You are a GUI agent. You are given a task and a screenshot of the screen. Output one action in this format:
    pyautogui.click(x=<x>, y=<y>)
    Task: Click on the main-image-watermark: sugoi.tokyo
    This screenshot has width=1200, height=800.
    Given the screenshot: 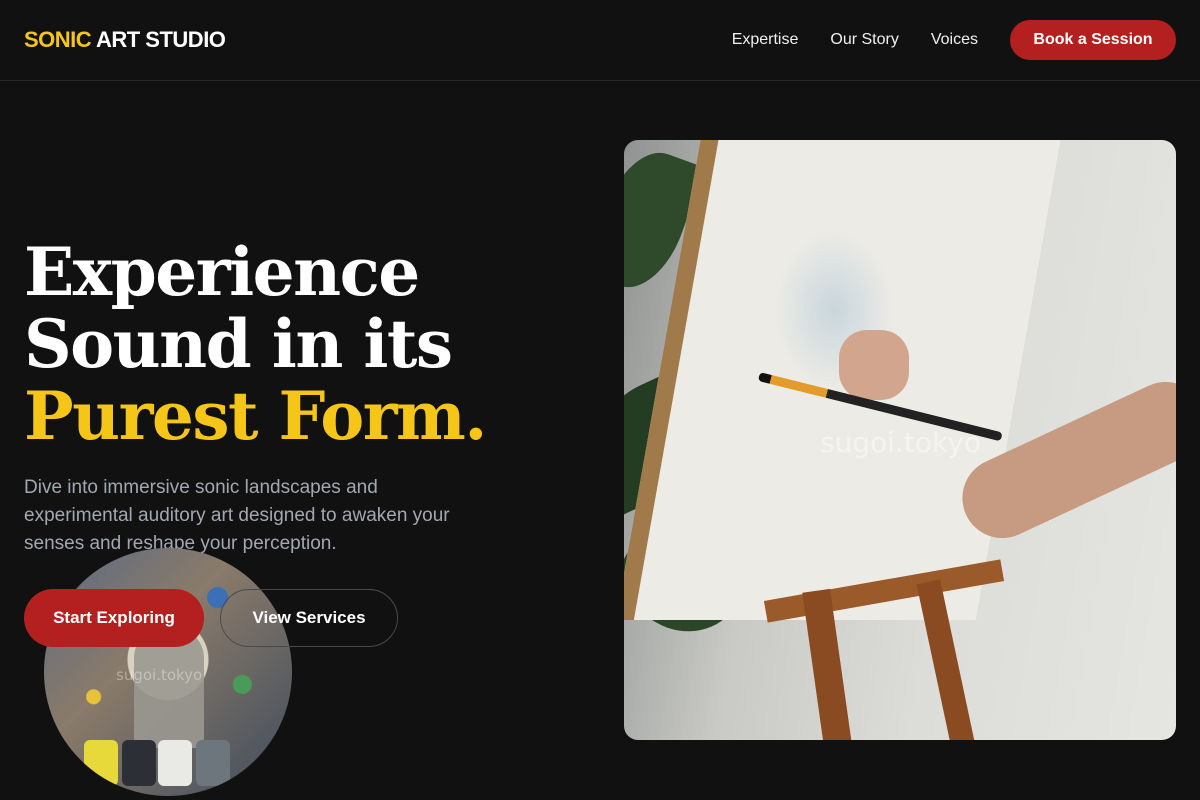 What is the action you would take?
    pyautogui.click(x=900, y=442)
    